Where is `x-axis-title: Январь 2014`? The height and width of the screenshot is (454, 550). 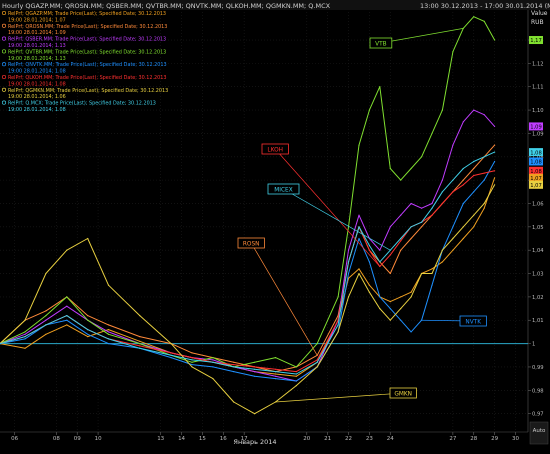 x-axis-title: Январь 2014 is located at coordinates (254, 442).